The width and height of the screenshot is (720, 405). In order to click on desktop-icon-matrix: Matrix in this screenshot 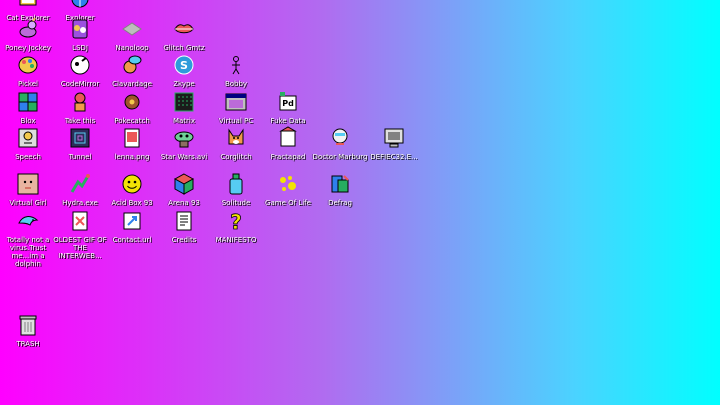, I will do `click(184, 107)`.